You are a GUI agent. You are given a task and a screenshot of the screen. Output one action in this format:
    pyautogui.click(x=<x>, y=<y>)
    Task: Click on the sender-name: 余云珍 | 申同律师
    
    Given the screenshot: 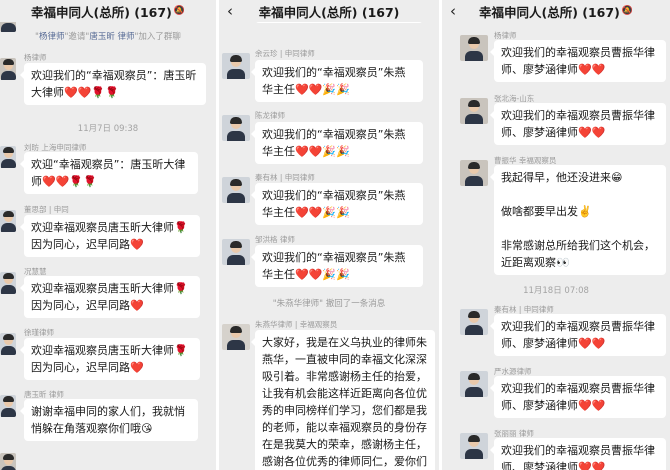 What is the action you would take?
    pyautogui.click(x=285, y=53)
    